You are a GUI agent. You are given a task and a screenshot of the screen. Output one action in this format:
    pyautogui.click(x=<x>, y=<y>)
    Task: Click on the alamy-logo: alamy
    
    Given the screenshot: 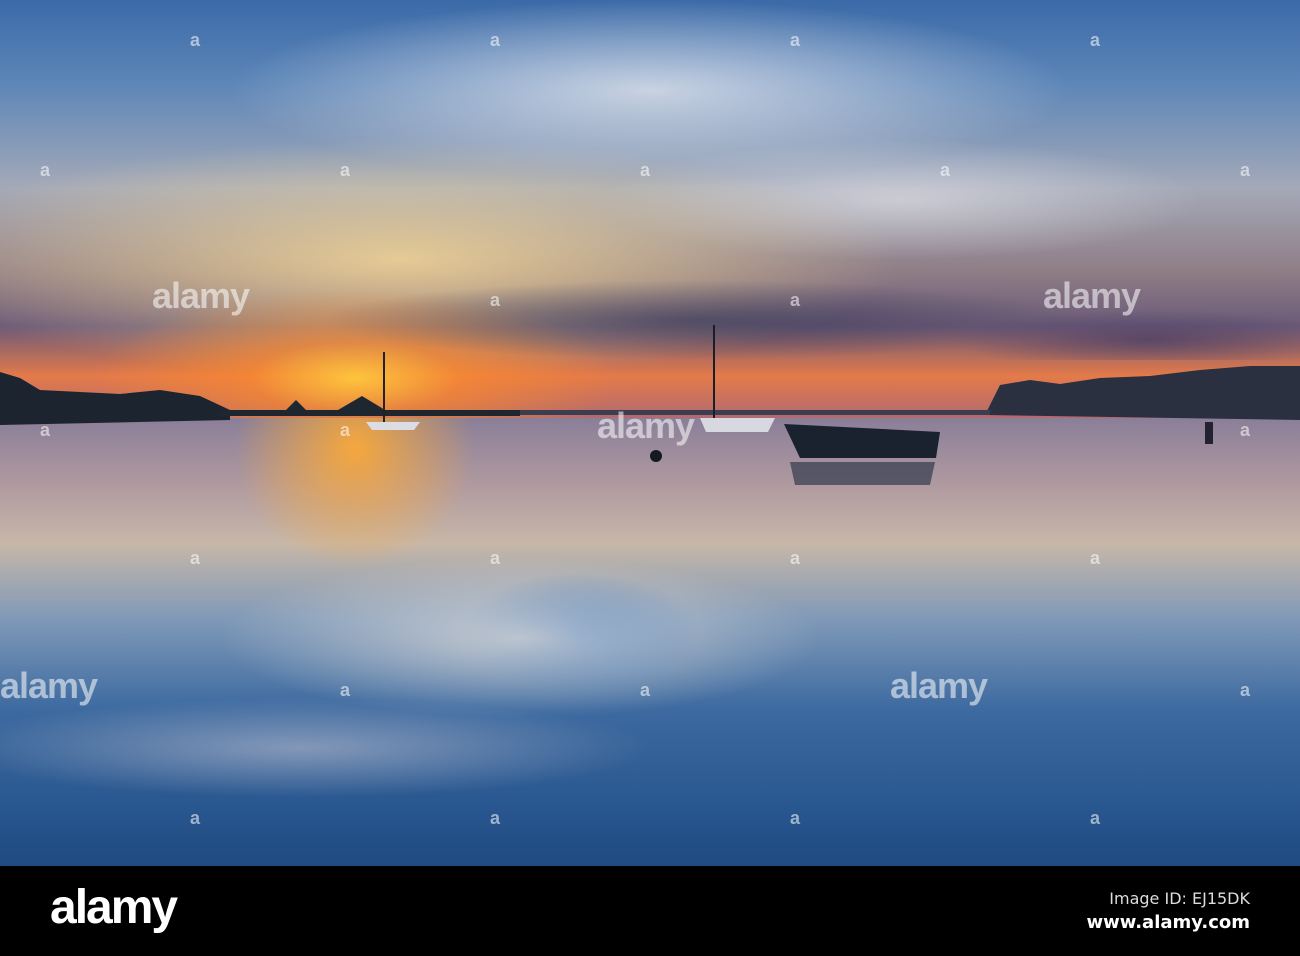 What is the action you would take?
    pyautogui.click(x=114, y=907)
    